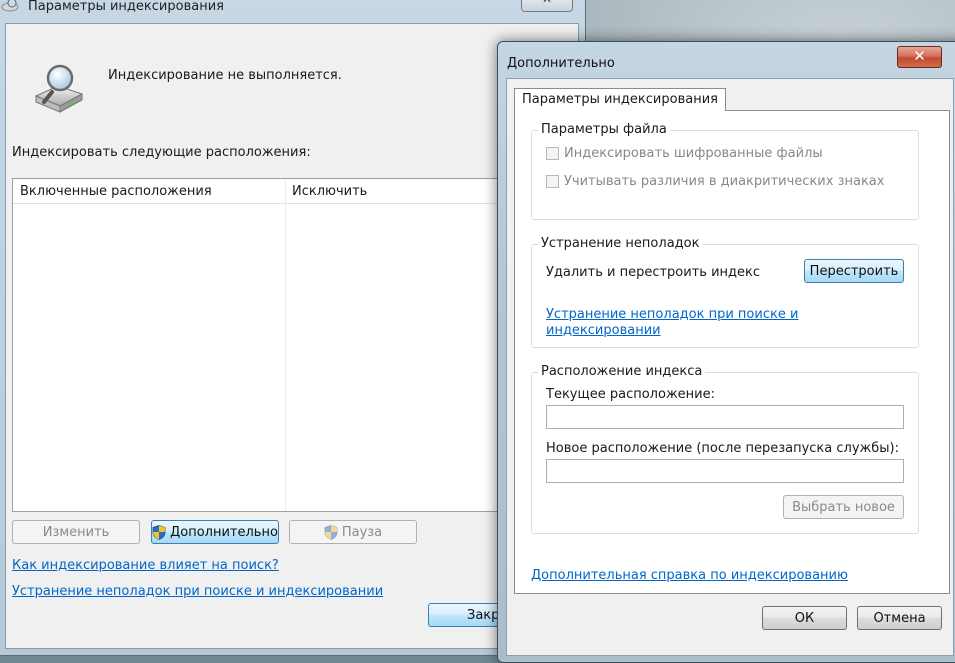 This screenshot has width=955, height=663. What do you see at coordinates (689, 575) in the screenshot?
I see `indexing-help-link: Дополнительная справка по индексированию` at bounding box center [689, 575].